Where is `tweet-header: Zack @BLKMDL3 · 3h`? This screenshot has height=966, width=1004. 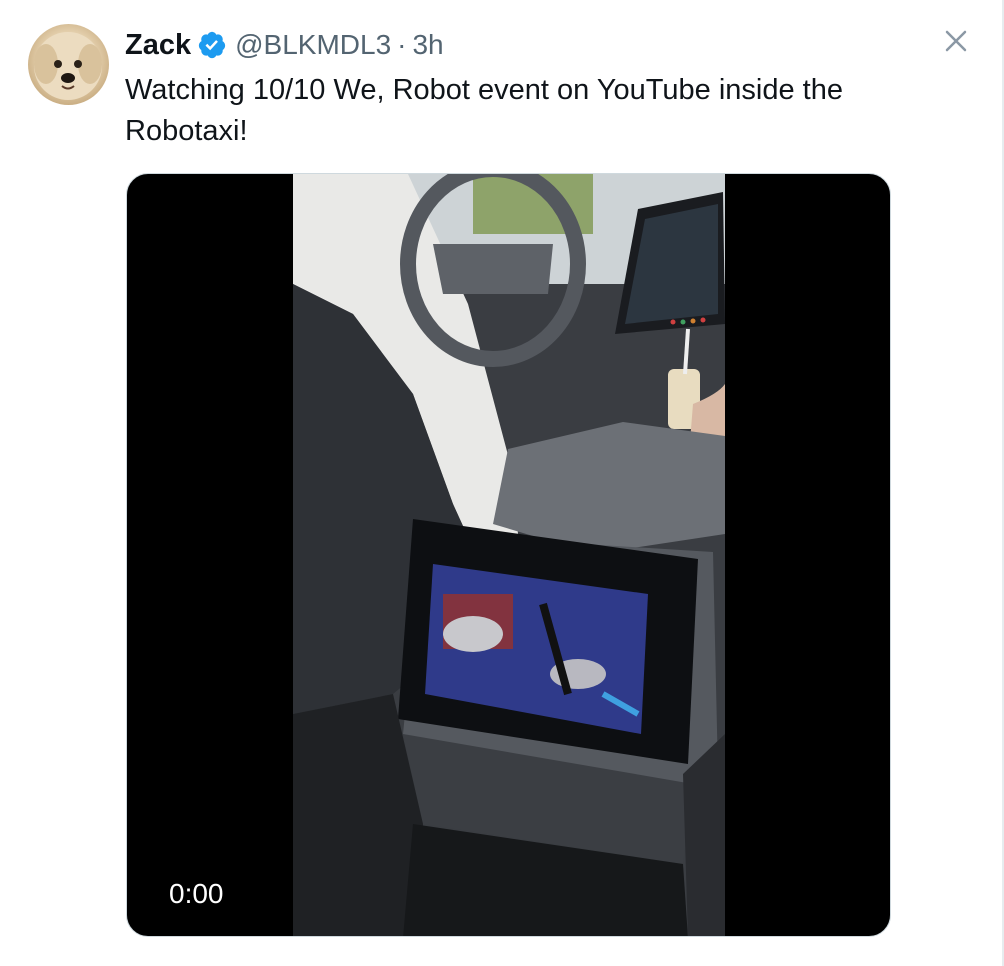
tweet-header: Zack @BLKMDL3 · 3h is located at coordinates (284, 45).